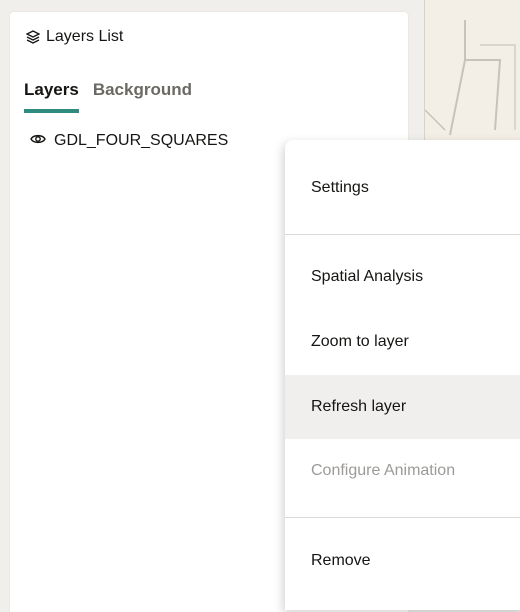 Image resolution: width=520 pixels, height=612 pixels. I want to click on tab-layers: Layers, so click(51, 94).